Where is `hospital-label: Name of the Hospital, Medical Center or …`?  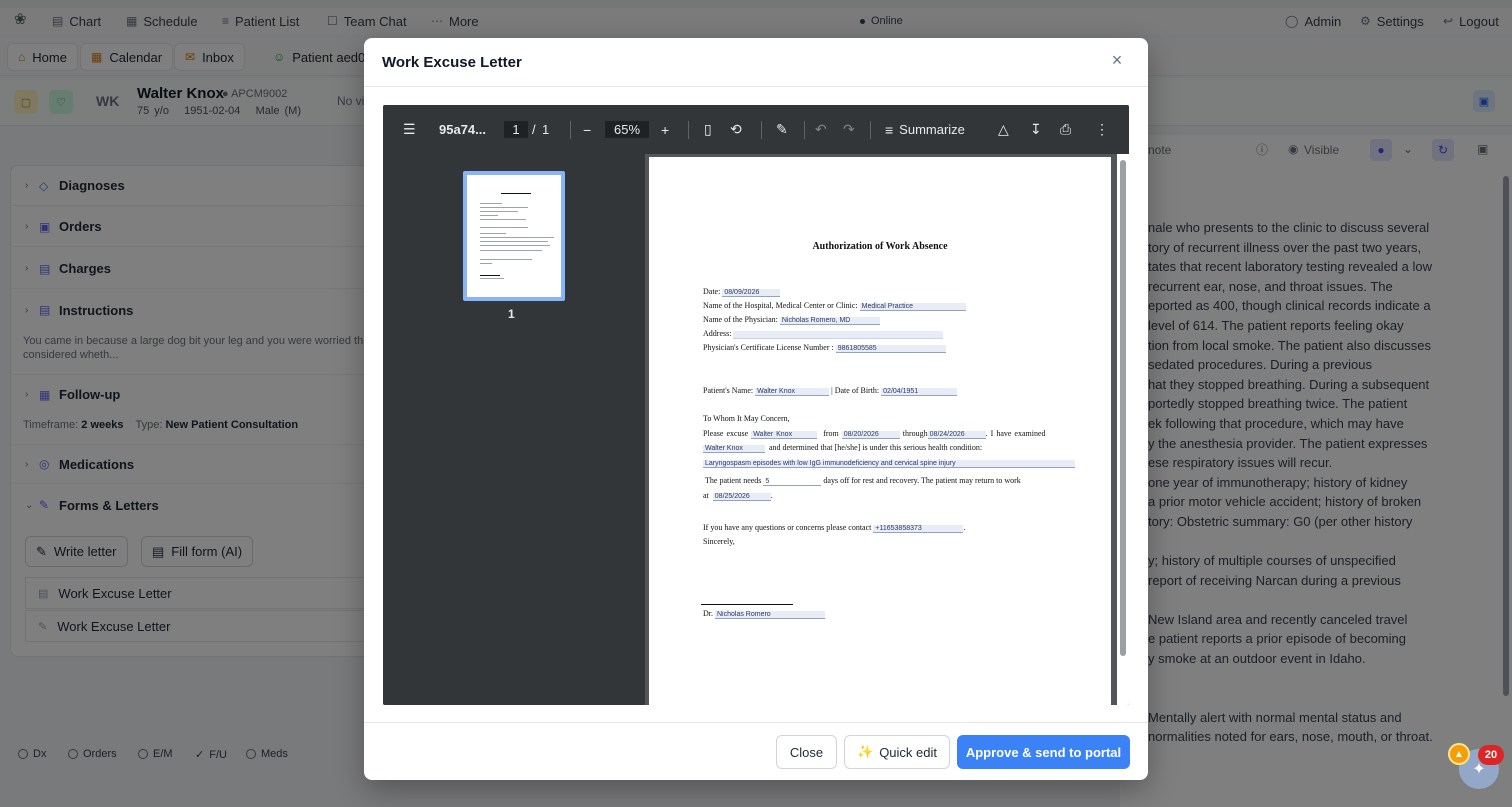 hospital-label: Name of the Hospital, Medical Center or … is located at coordinates (780, 305).